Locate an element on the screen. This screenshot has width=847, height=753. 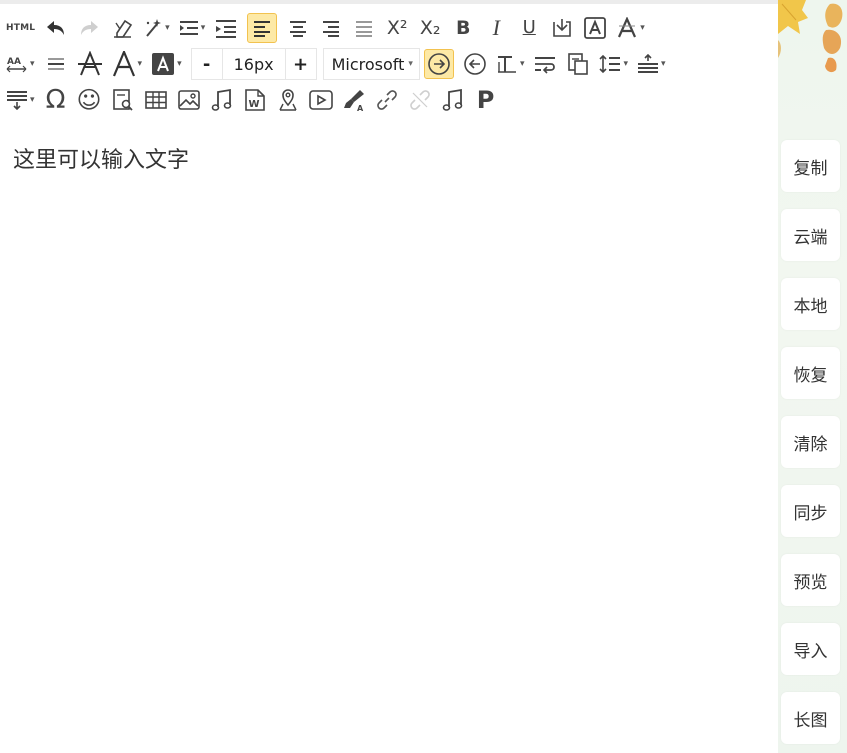
eraser-icon is located at coordinates (123, 28).